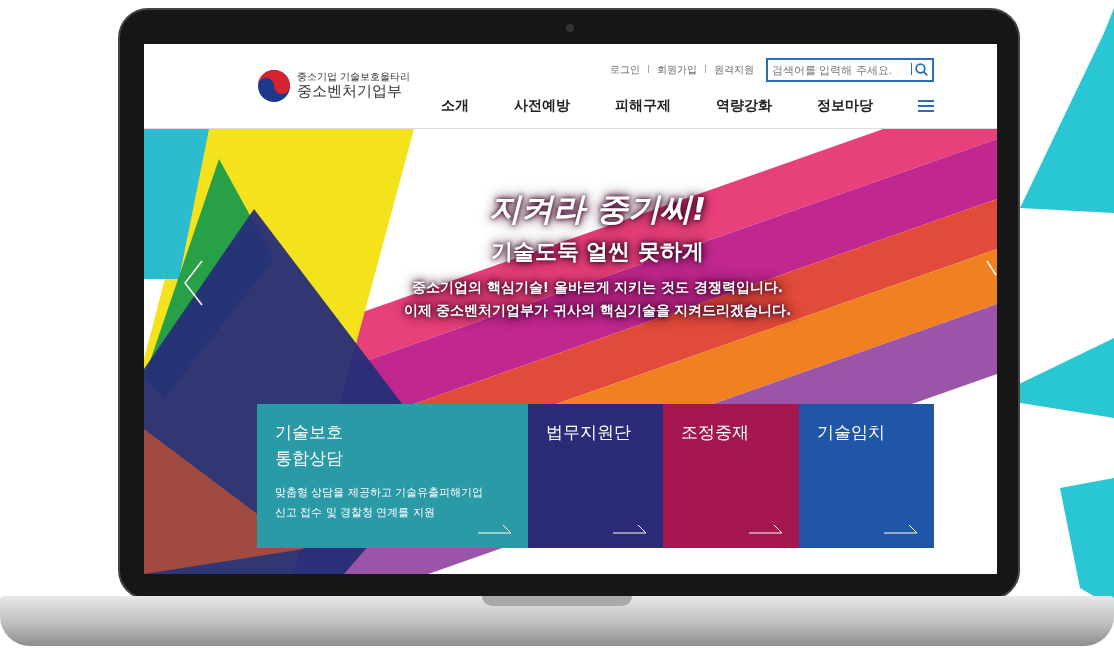 Image resolution: width=1114 pixels, height=652 pixels. What do you see at coordinates (589, 432) in the screenshot?
I see `card-title: 법무지원단` at bounding box center [589, 432].